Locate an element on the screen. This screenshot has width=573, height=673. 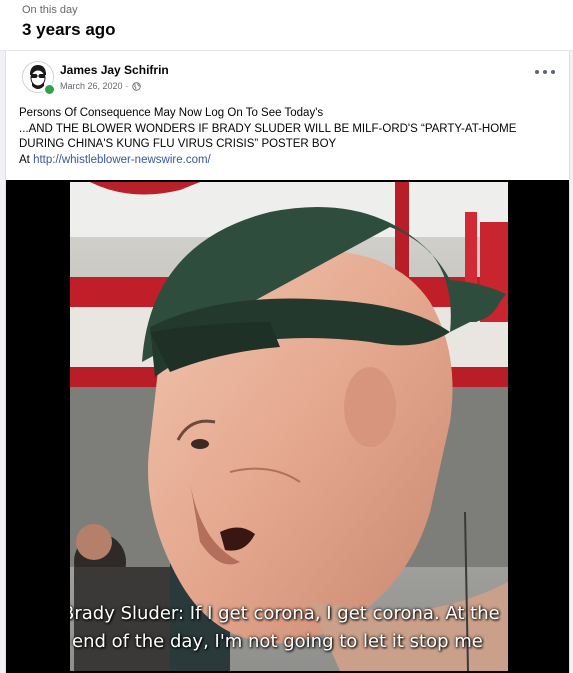
memory-label: On this day is located at coordinates (50, 10).